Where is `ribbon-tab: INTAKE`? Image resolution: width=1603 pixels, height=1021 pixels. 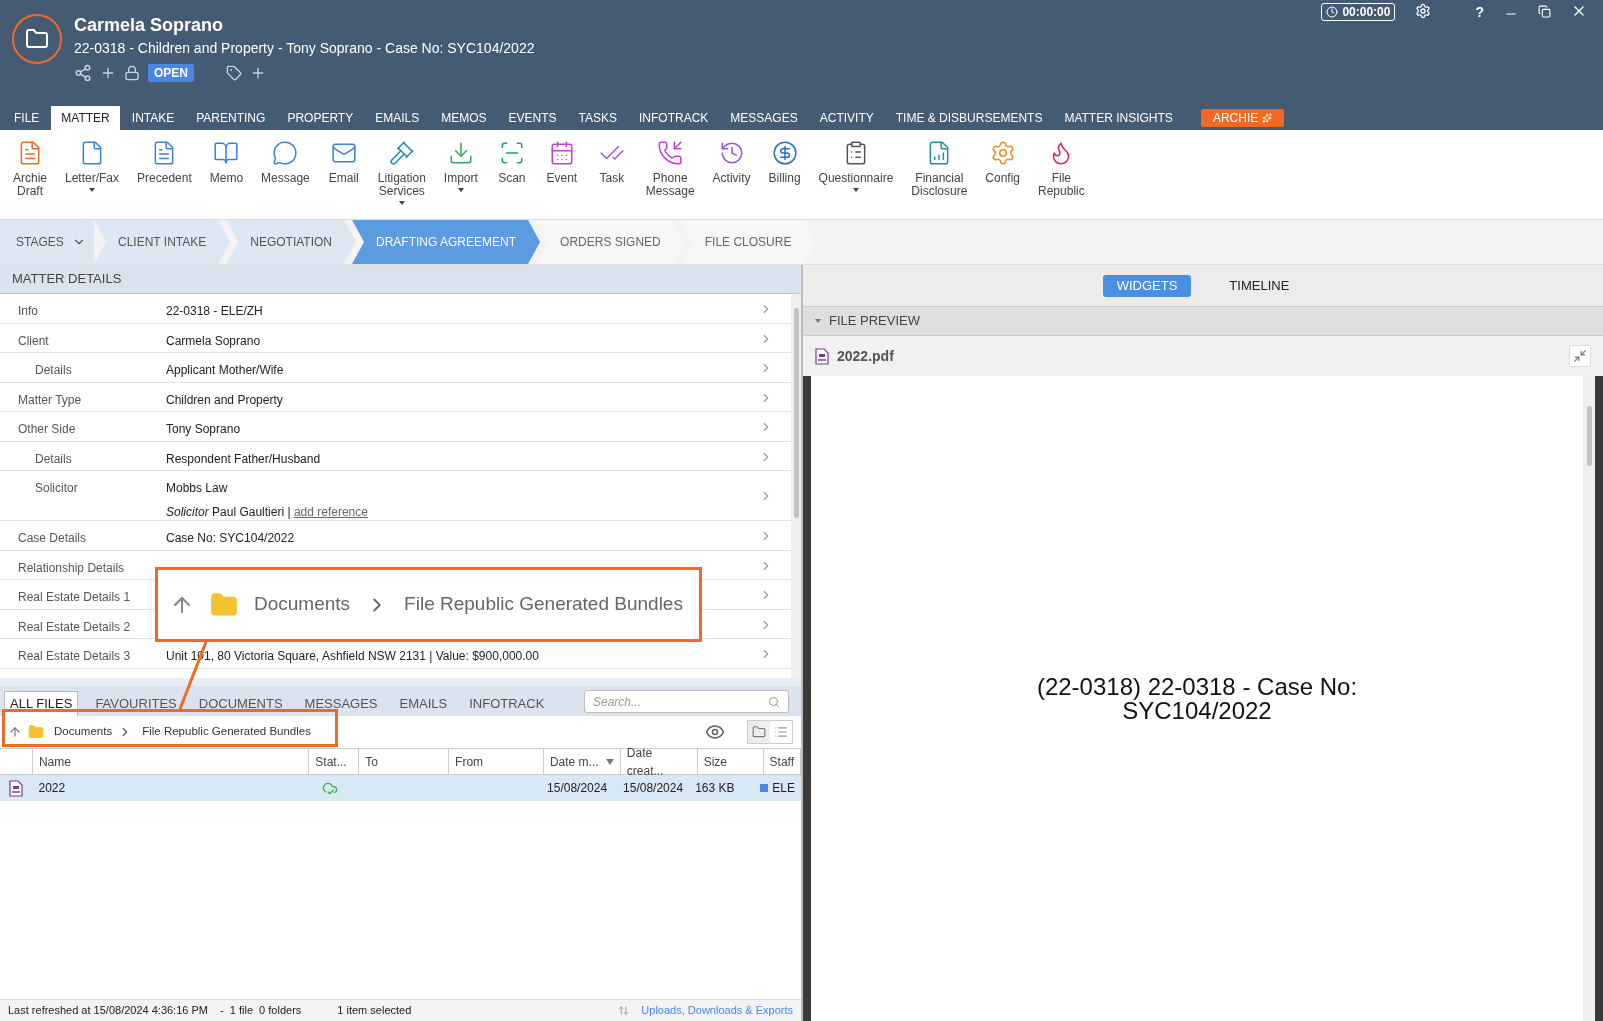
ribbon-tab: INTAKE is located at coordinates (153, 118).